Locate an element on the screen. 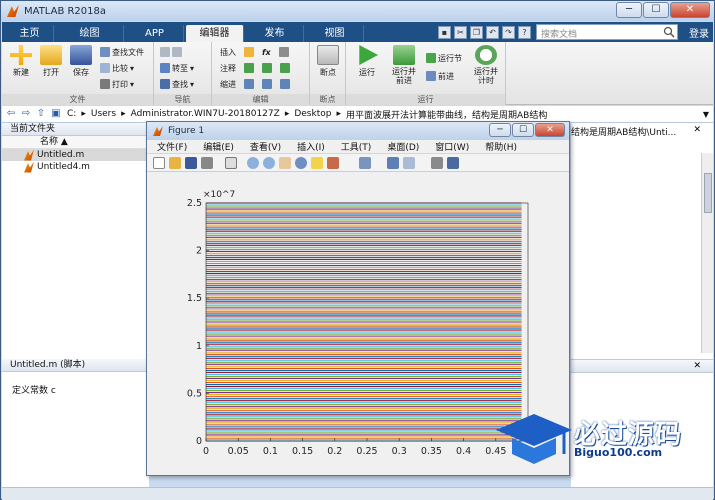 Image resolution: width=715 pixels, height=500 pixels. brush-icon is located at coordinates (333, 163).